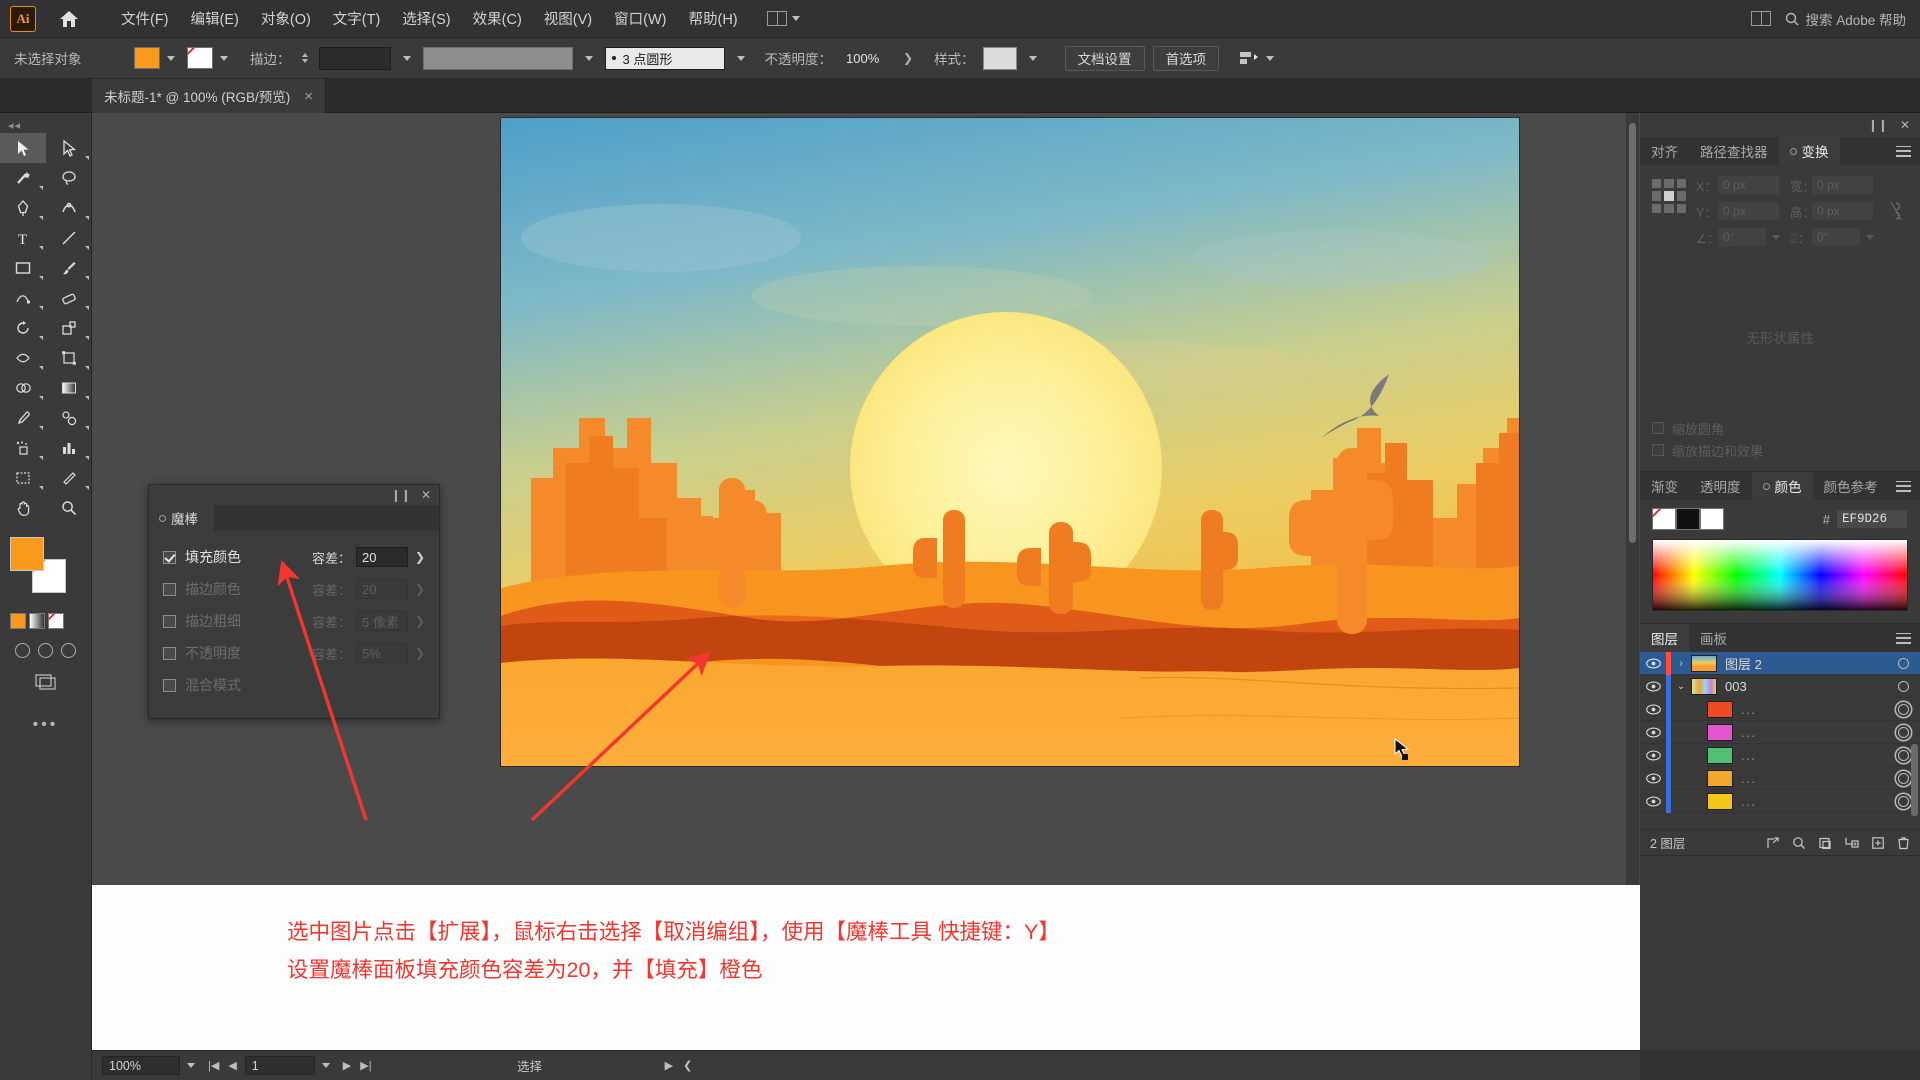 This screenshot has height=1080, width=1920. I want to click on stroke-color-control, so click(209, 58).